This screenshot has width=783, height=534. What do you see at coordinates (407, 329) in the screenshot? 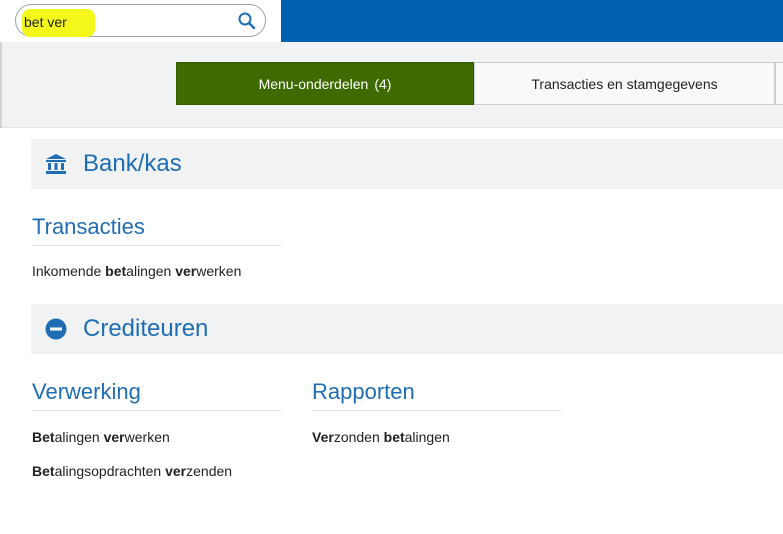
I see `section-header-crediteuren: Crediteuren` at bounding box center [407, 329].